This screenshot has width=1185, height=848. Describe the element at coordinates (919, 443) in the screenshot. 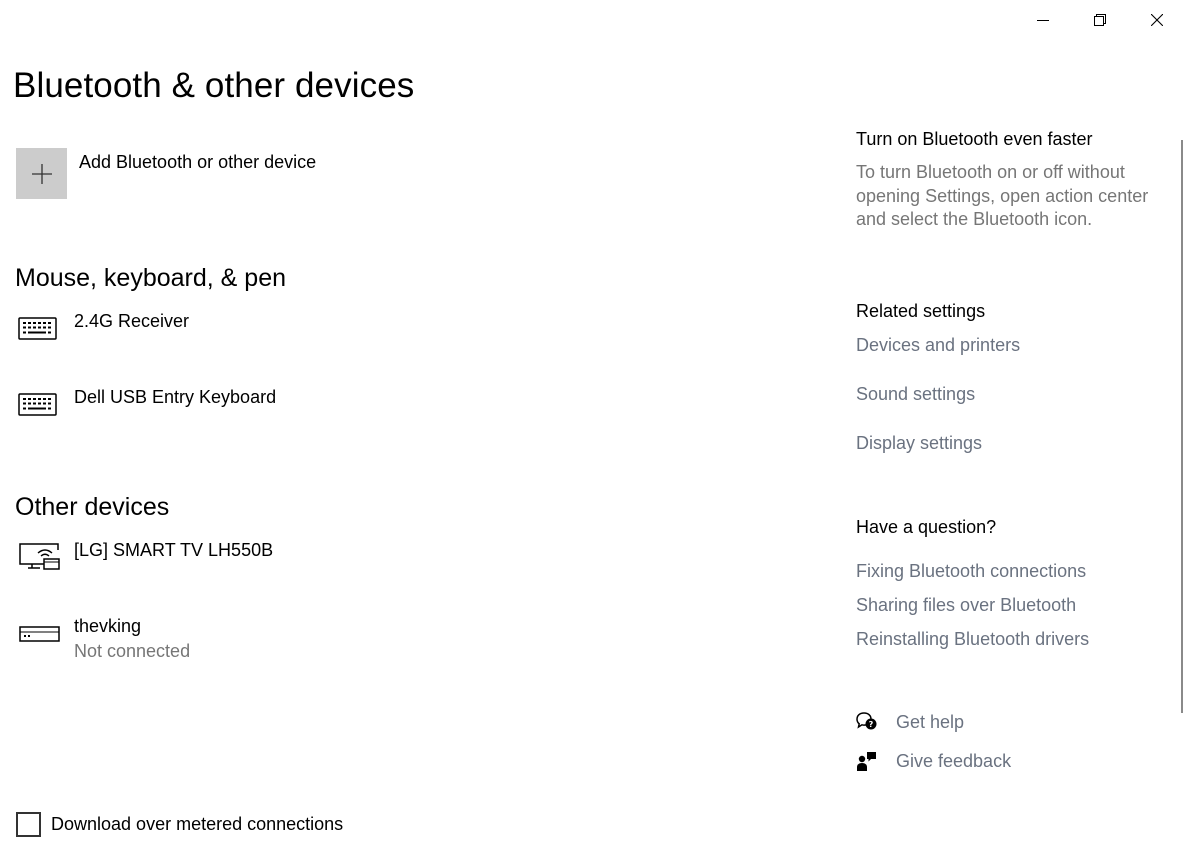

I see `link-display-settings: Display settings` at that location.